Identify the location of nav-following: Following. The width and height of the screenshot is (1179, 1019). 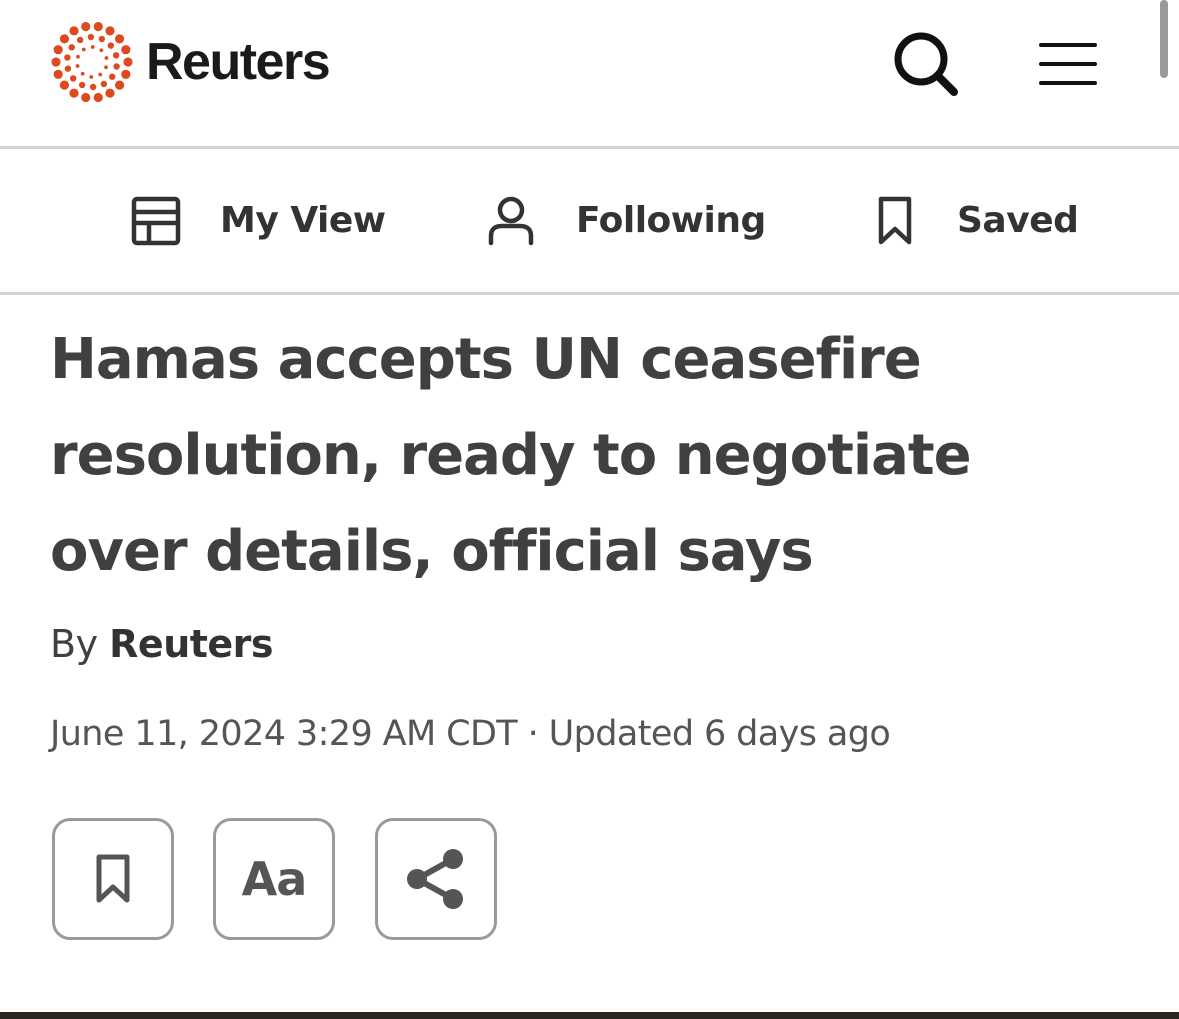
(626, 220).